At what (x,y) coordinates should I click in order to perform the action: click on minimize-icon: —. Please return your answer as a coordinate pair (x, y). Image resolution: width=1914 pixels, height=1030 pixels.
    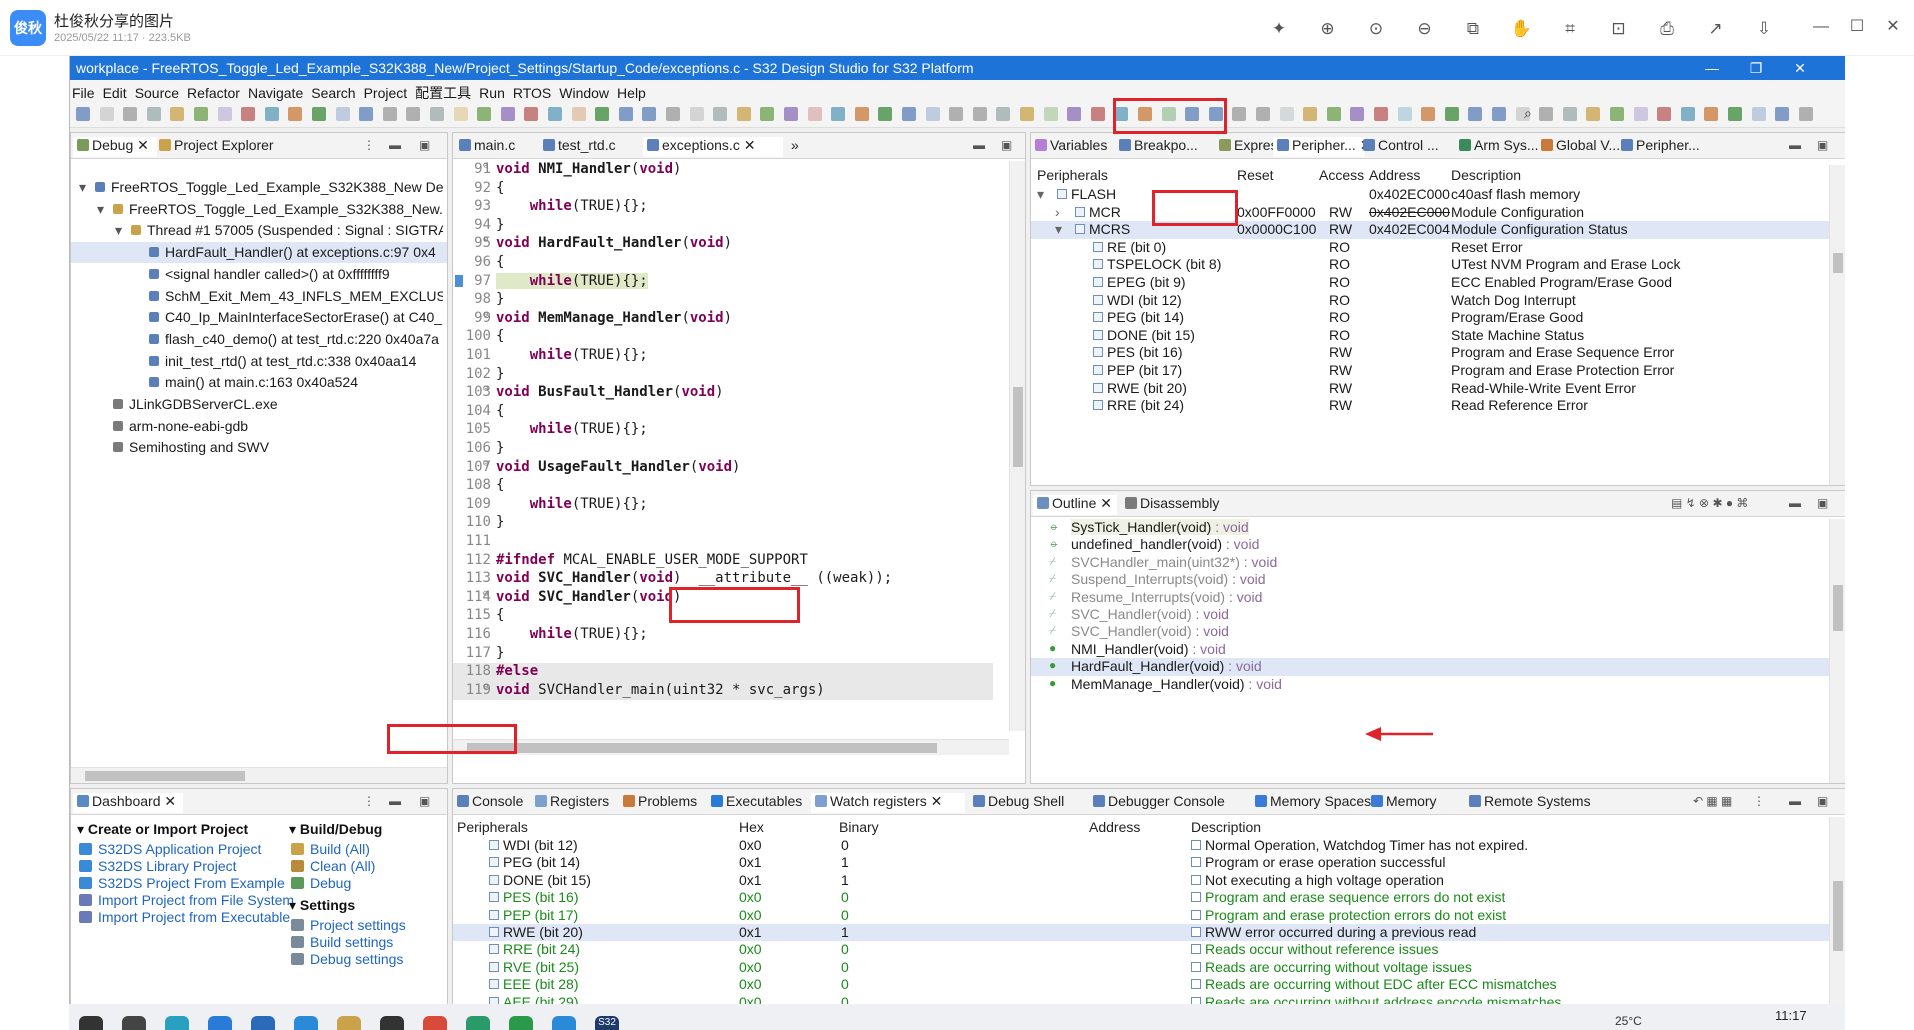
    Looking at the image, I should click on (1821, 27).